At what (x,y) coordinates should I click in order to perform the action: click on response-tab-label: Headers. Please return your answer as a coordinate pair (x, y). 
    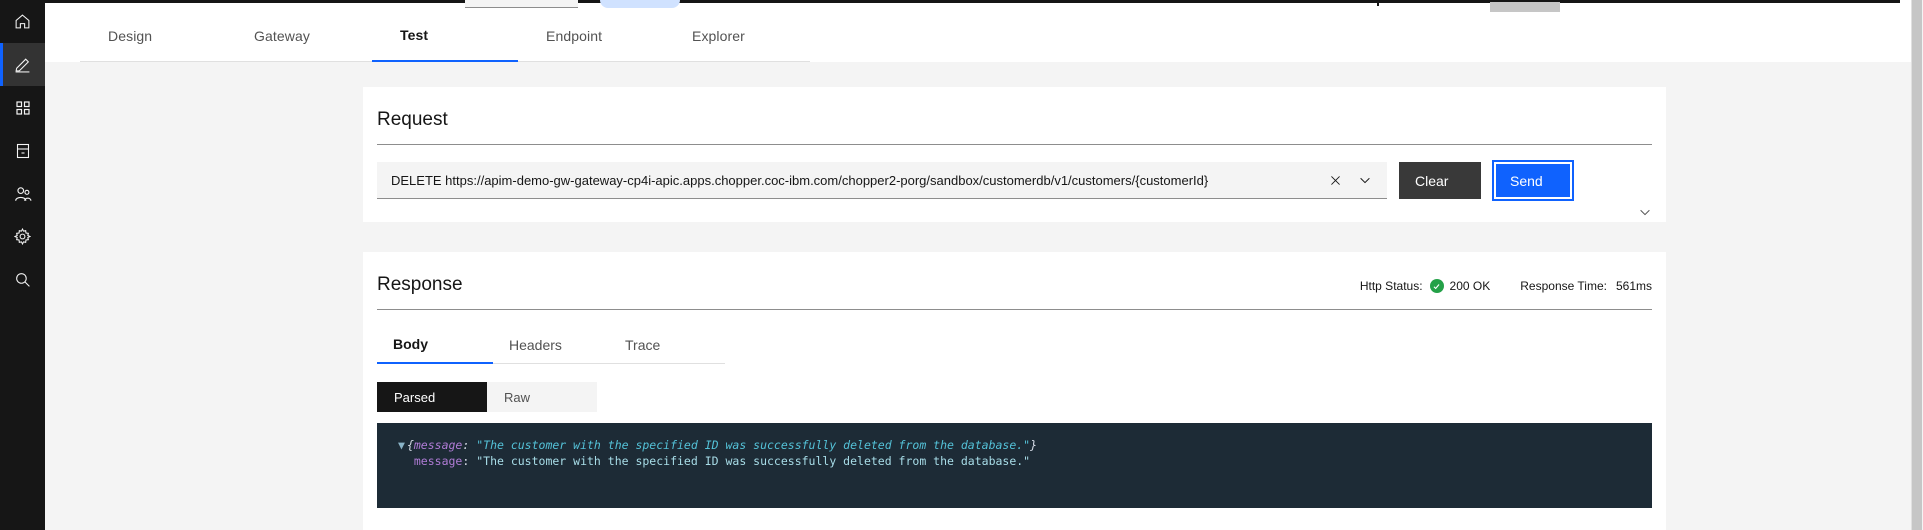
    Looking at the image, I should click on (535, 344).